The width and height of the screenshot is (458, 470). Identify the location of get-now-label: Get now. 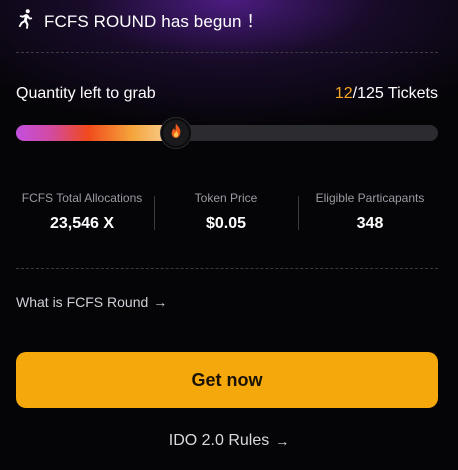
(227, 379).